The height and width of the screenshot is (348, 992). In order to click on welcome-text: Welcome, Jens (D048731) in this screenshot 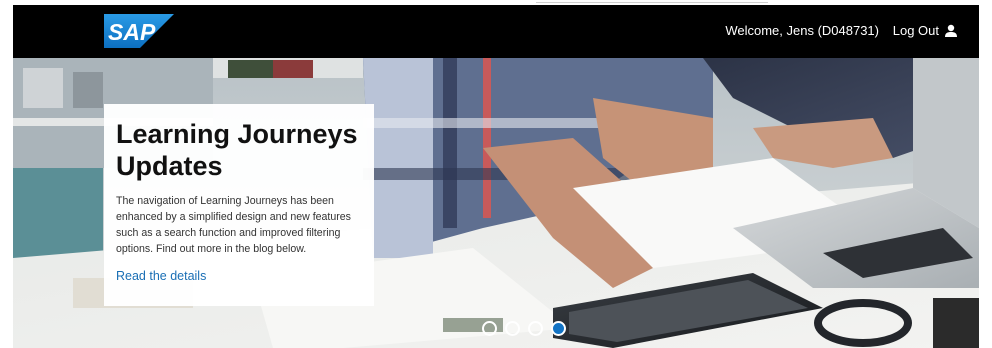, I will do `click(802, 30)`.